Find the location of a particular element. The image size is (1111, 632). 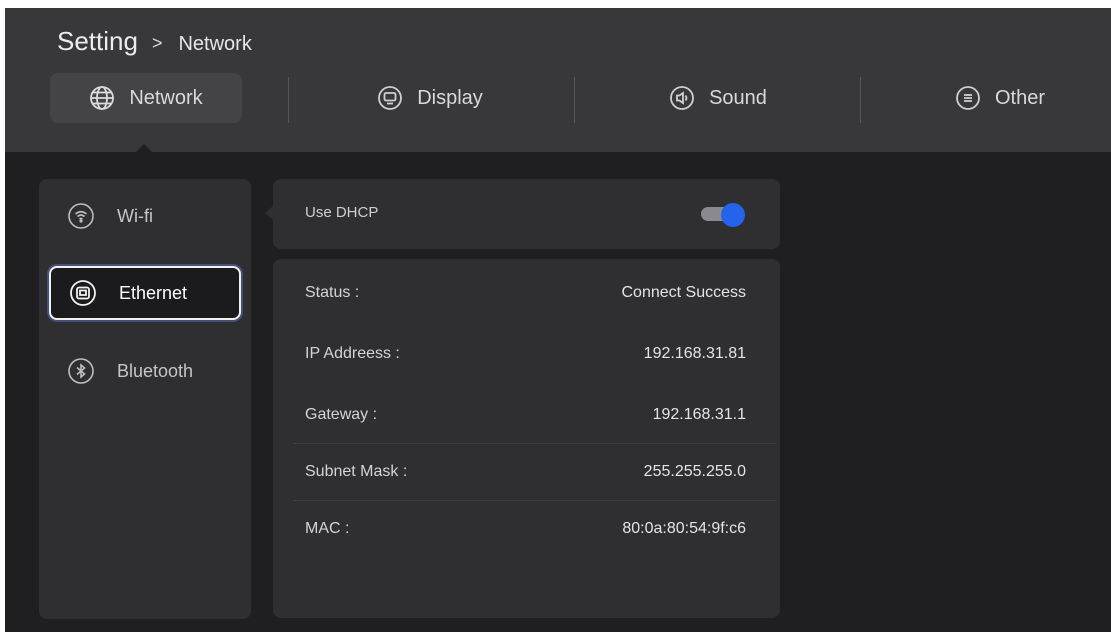

info-value: Connect Success is located at coordinates (683, 292).